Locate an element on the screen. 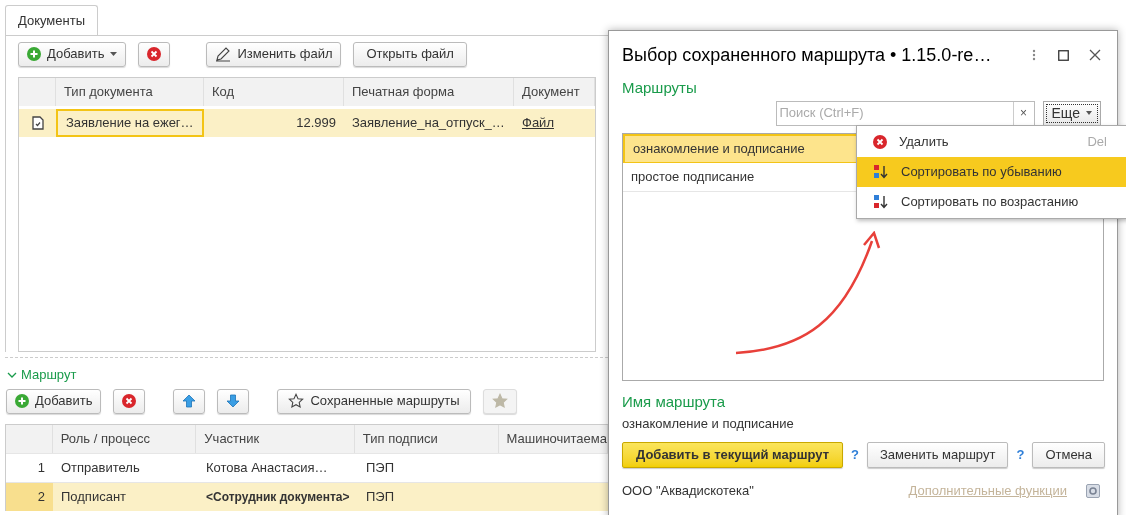 This screenshot has height=515, width=1126. column-header: Тип подписи is located at coordinates (426, 439).